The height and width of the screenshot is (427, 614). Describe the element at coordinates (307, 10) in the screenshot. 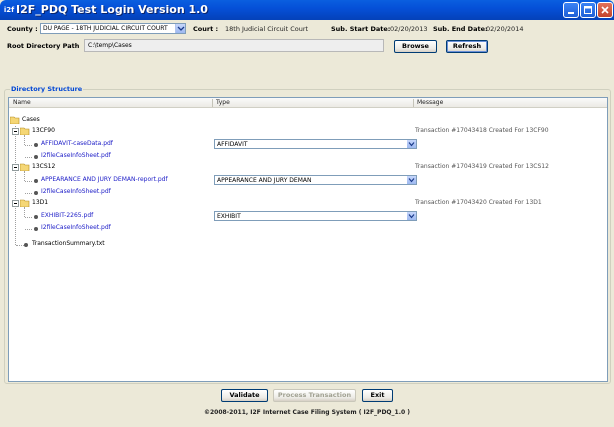

I see `title-bar: i2f I2F_PDQ Test Login Version 1.0` at that location.